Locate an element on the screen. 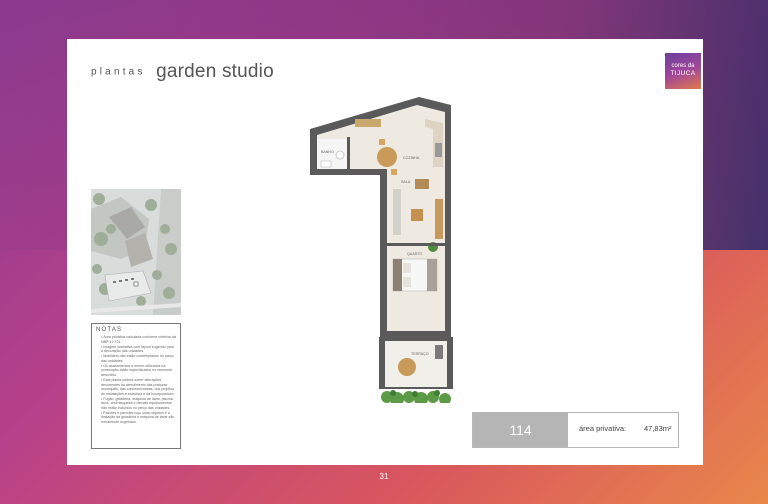 This screenshot has width=768, height=504. unit-info-box: 114 área privativa: 47,83m² is located at coordinates (575, 430).